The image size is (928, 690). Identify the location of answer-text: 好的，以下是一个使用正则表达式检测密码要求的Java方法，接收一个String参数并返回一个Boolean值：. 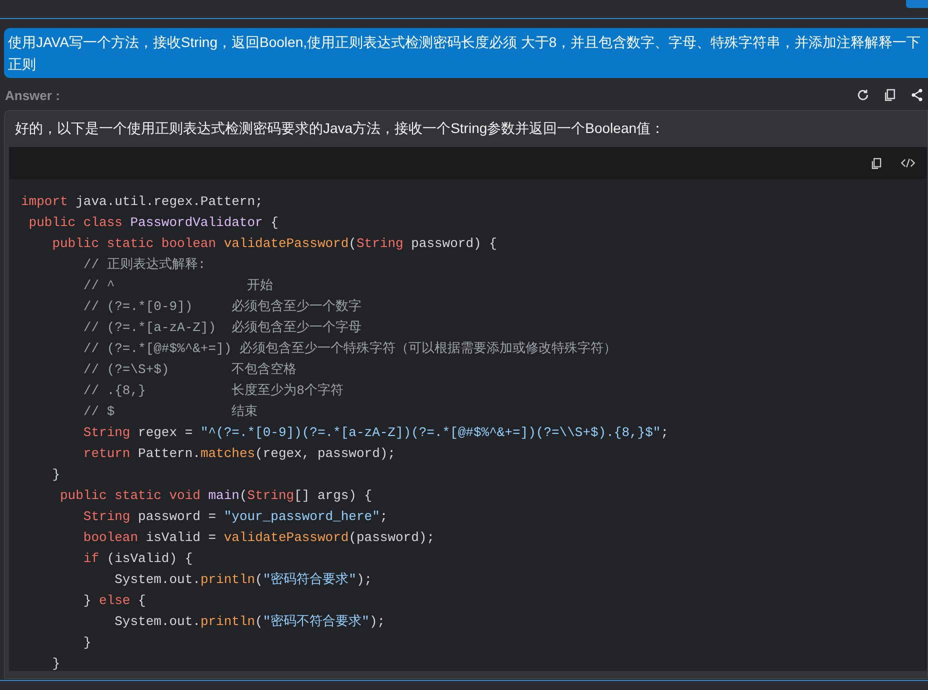
(340, 128).